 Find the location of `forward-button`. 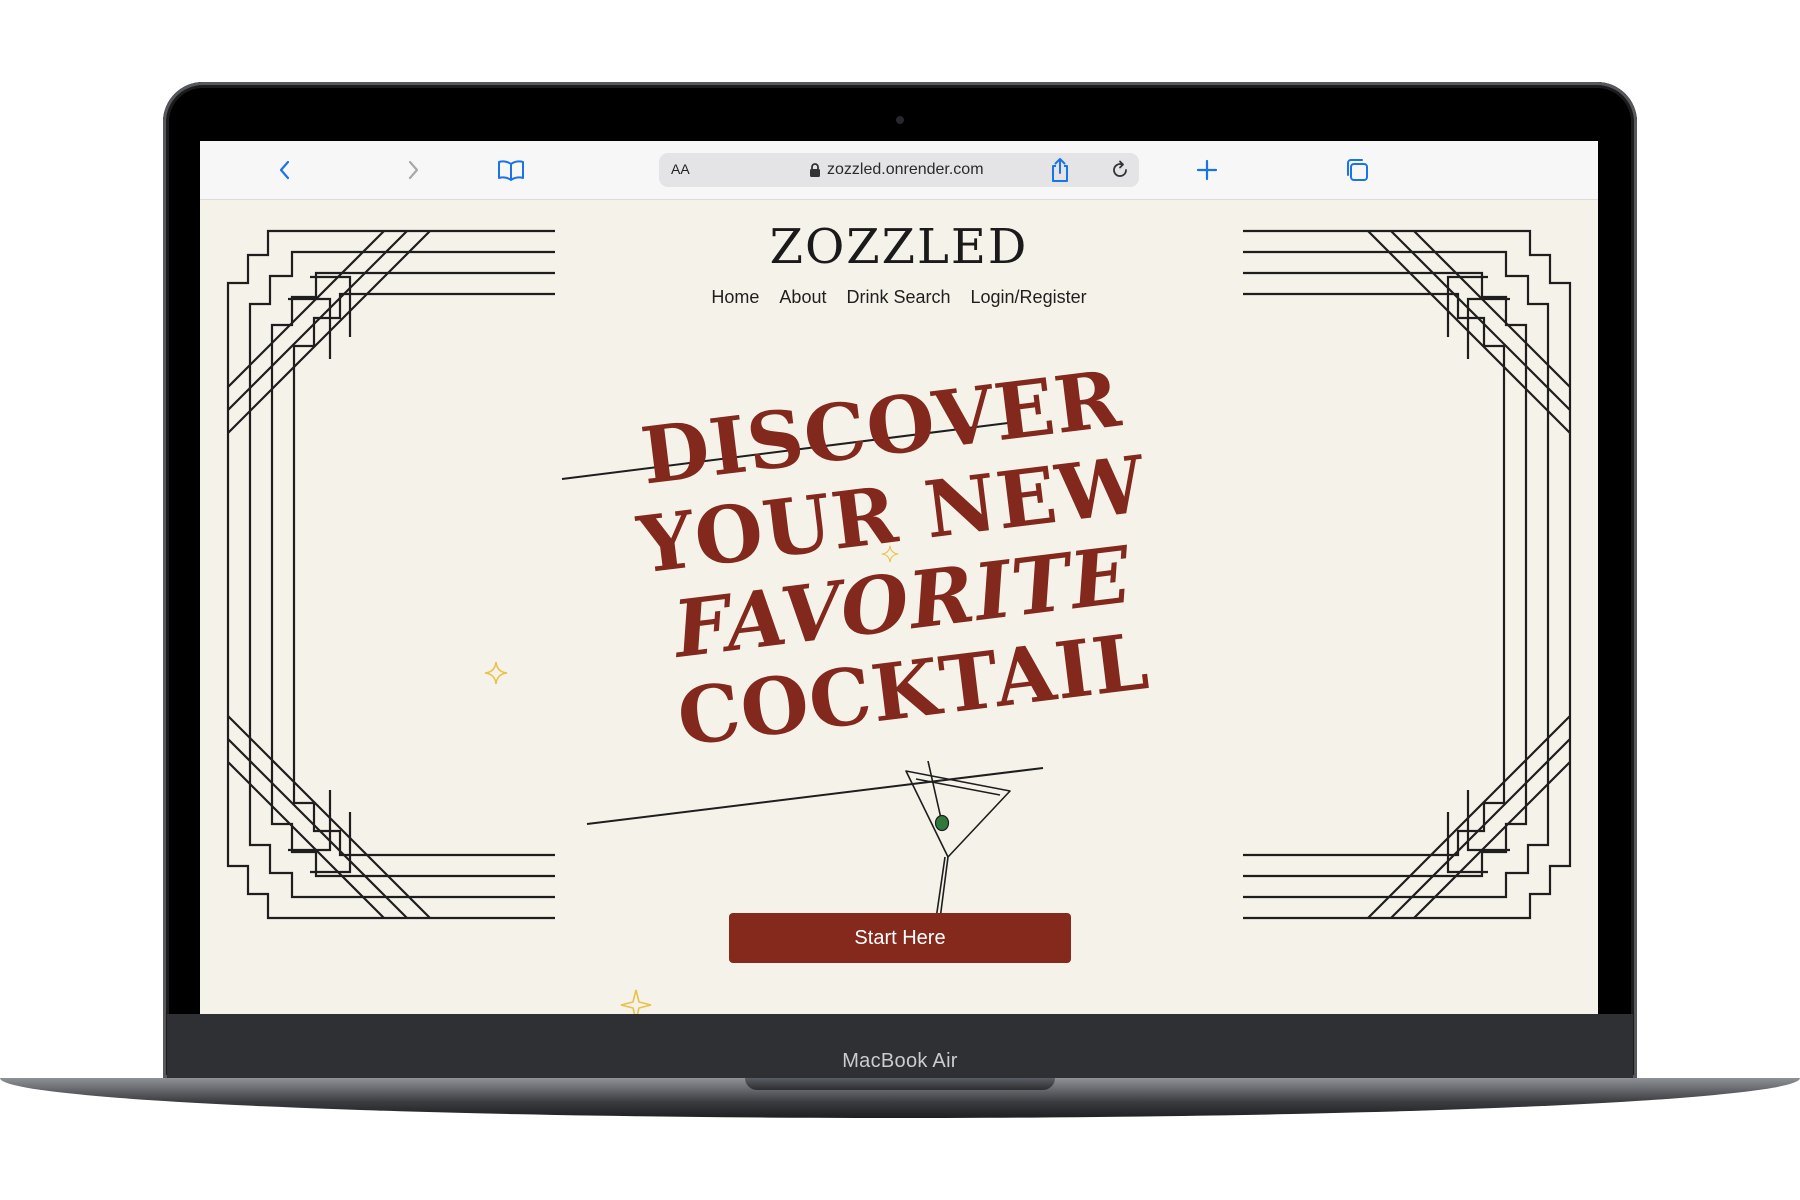

forward-button is located at coordinates (413, 170).